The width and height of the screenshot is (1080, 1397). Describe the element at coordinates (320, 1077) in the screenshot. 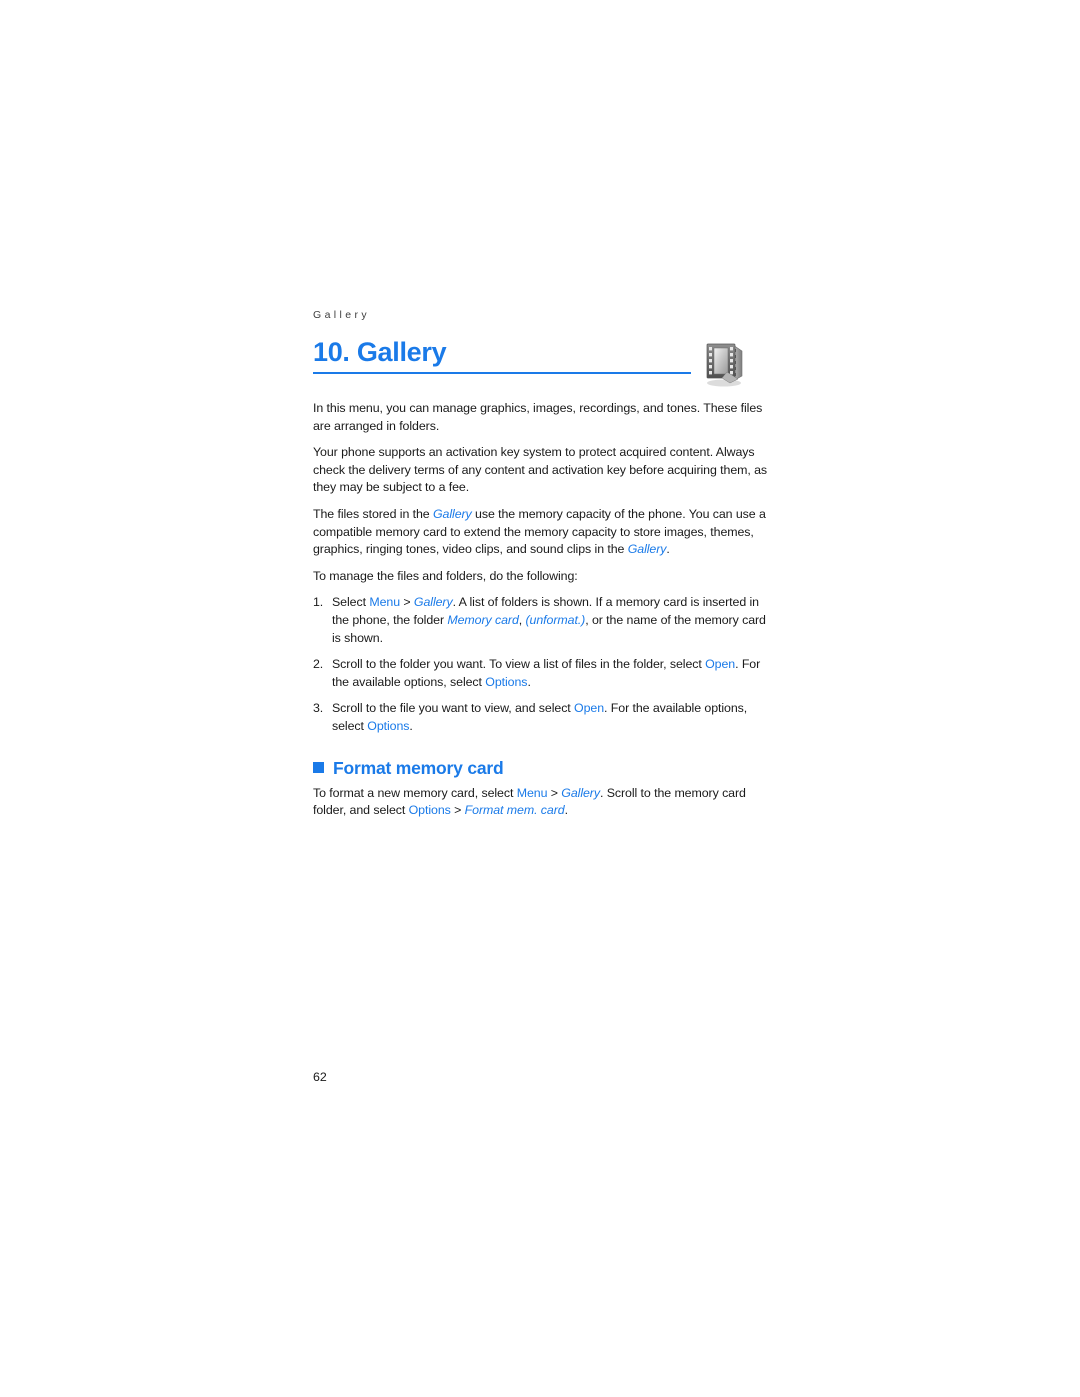

I see `page-number: 62` at that location.